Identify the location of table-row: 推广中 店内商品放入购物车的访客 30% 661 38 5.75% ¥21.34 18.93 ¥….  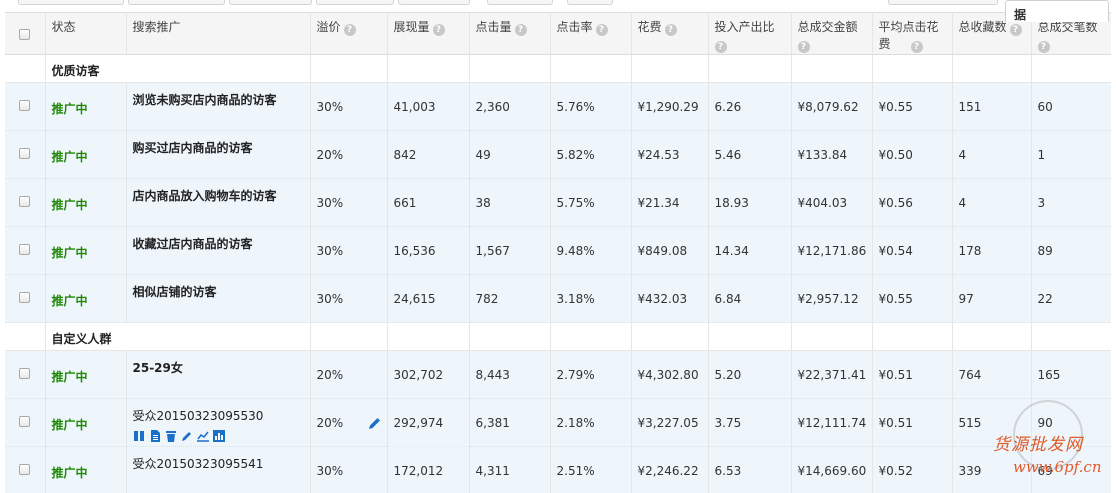
(558, 202).